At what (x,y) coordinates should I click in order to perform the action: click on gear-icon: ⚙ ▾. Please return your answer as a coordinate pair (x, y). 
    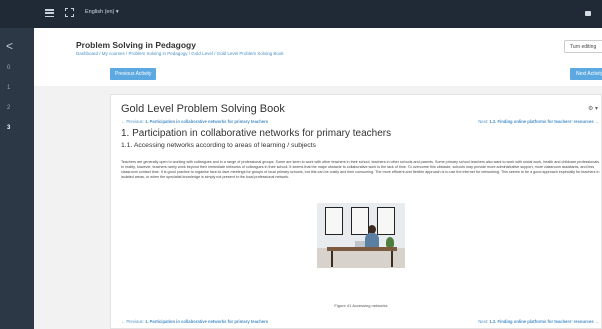
    Looking at the image, I should click on (593, 108).